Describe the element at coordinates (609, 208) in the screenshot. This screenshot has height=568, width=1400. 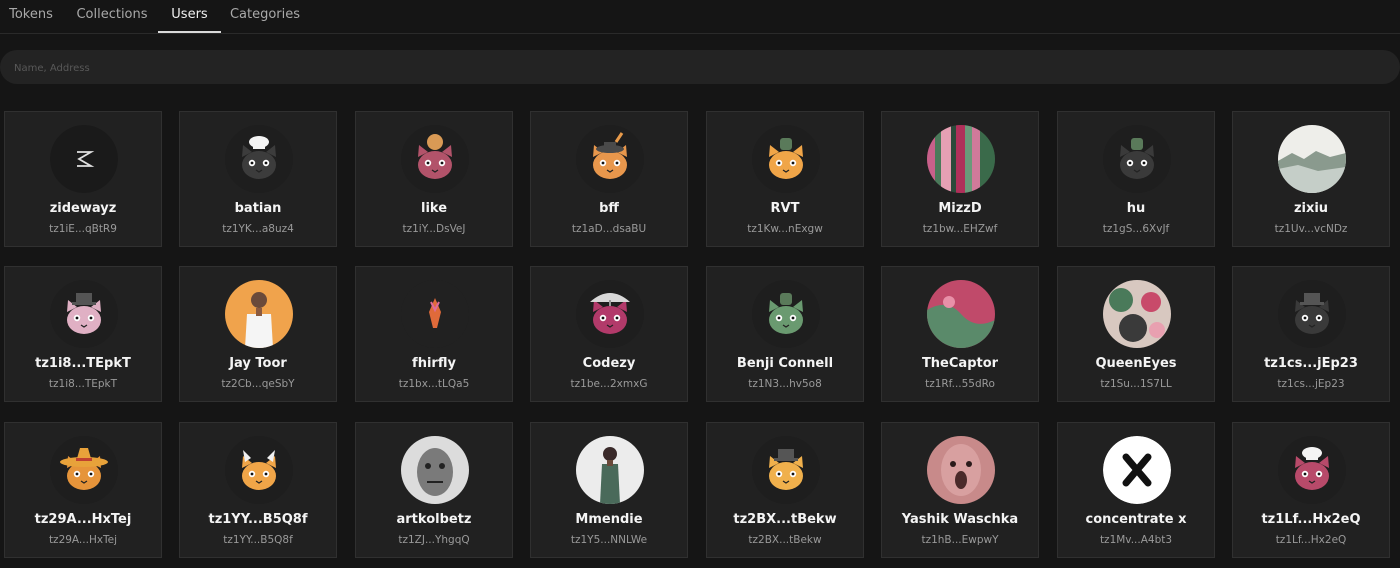
I see `user-name: bff` at that location.